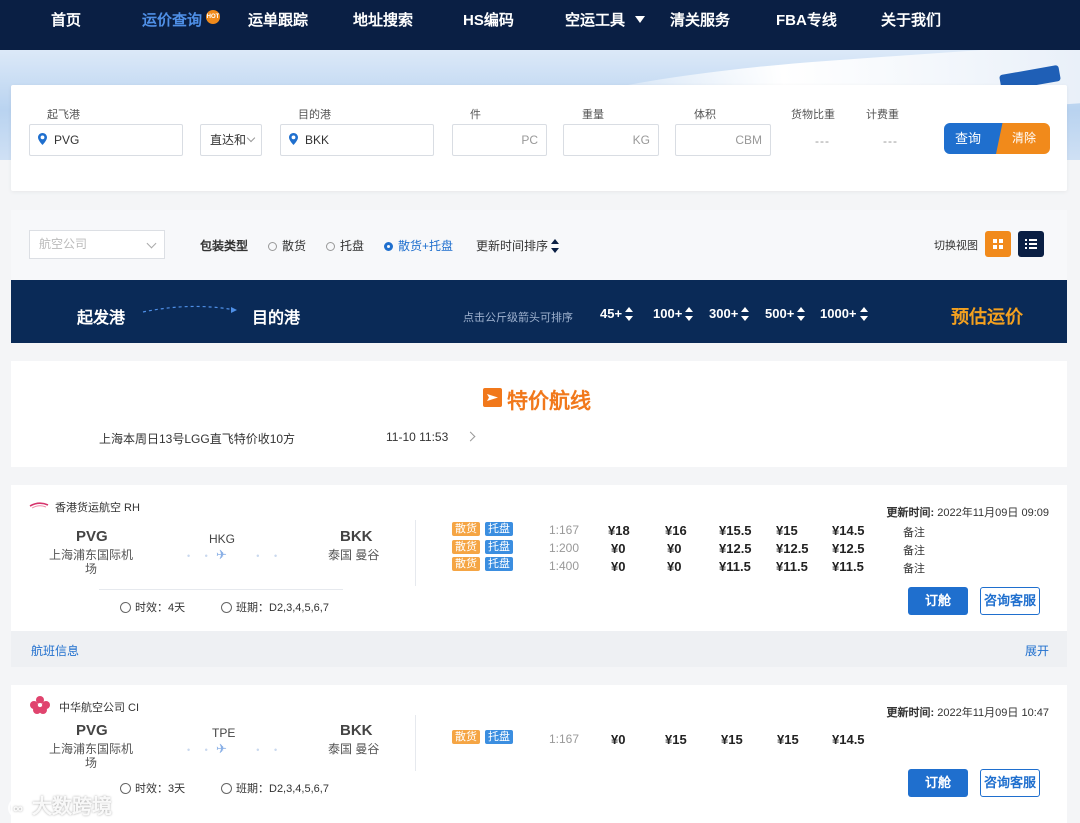 Image resolution: width=1080 pixels, height=823 pixels. What do you see at coordinates (66, 25) in the screenshot?
I see `nav-home: 首页` at bounding box center [66, 25].